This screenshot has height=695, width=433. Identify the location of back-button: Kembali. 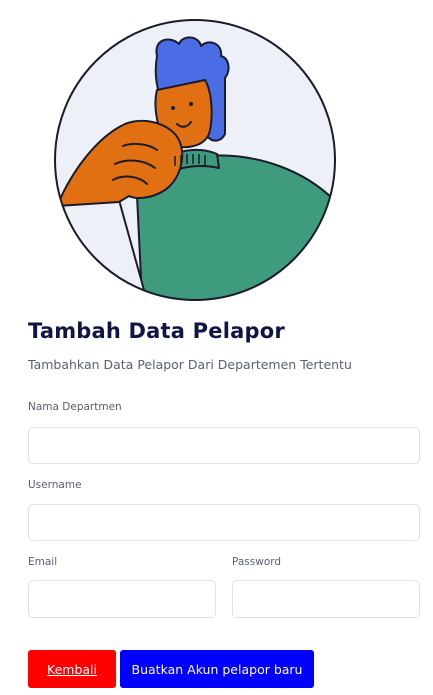
(72, 669).